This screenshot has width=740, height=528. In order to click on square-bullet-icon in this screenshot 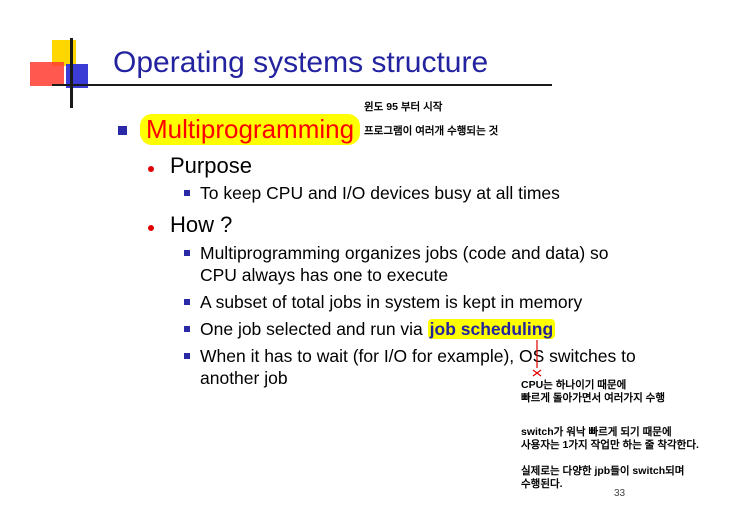, I will do `click(122, 130)`.